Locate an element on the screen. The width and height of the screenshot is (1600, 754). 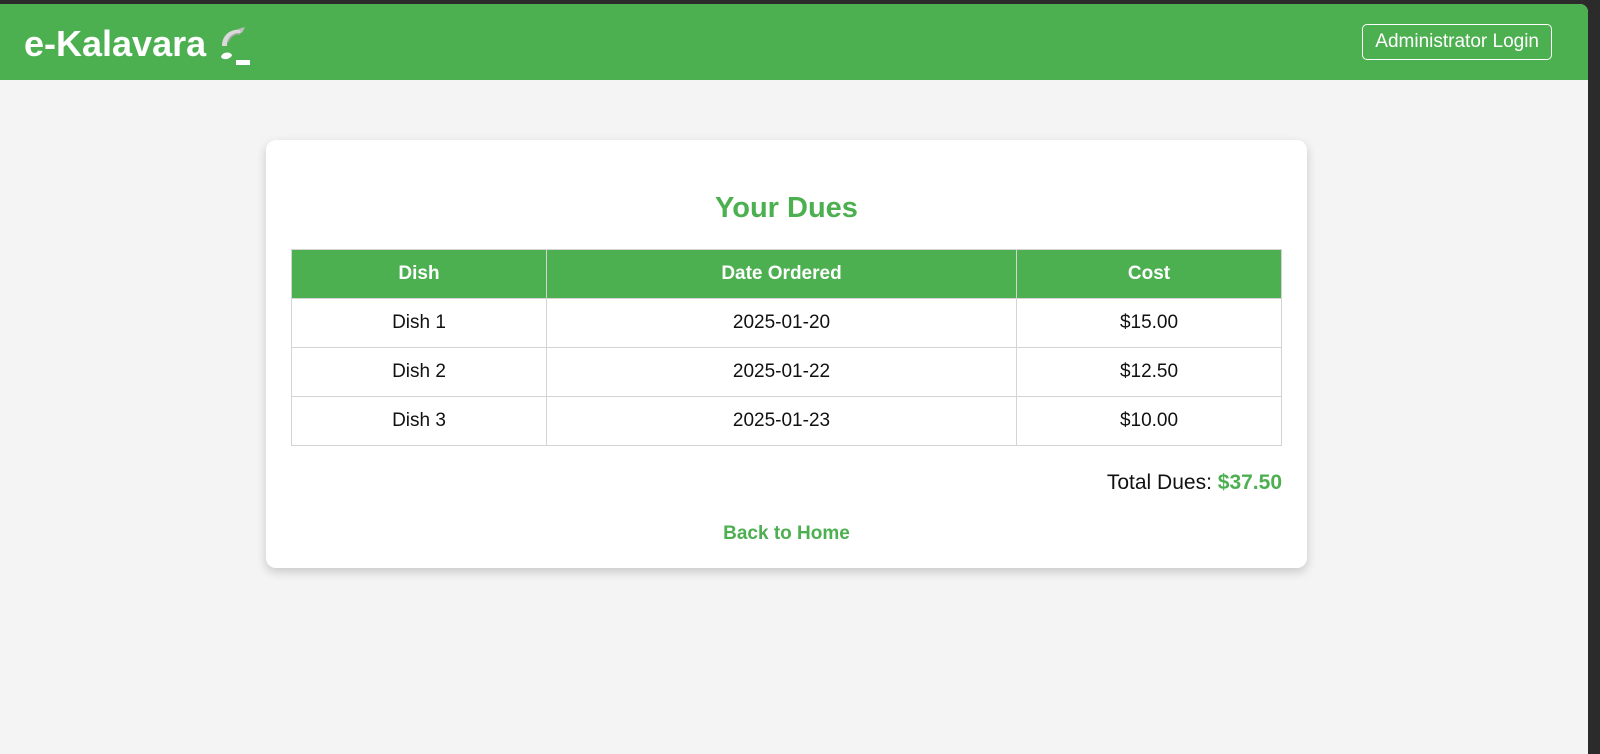
column-header-cost: Cost is located at coordinates (1149, 274).